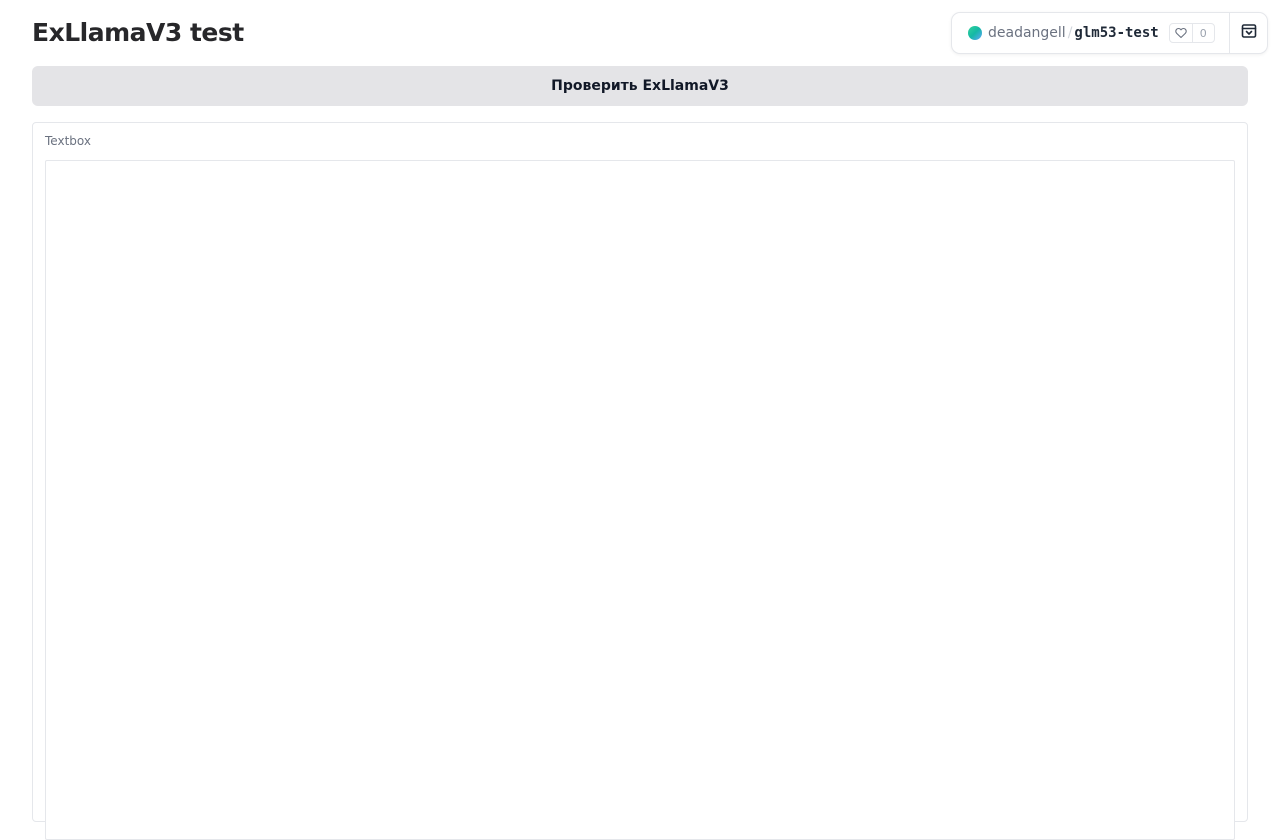 The height and width of the screenshot is (840, 1280). What do you see at coordinates (138, 32) in the screenshot?
I see `page-title: ExLlamaV3 test` at bounding box center [138, 32].